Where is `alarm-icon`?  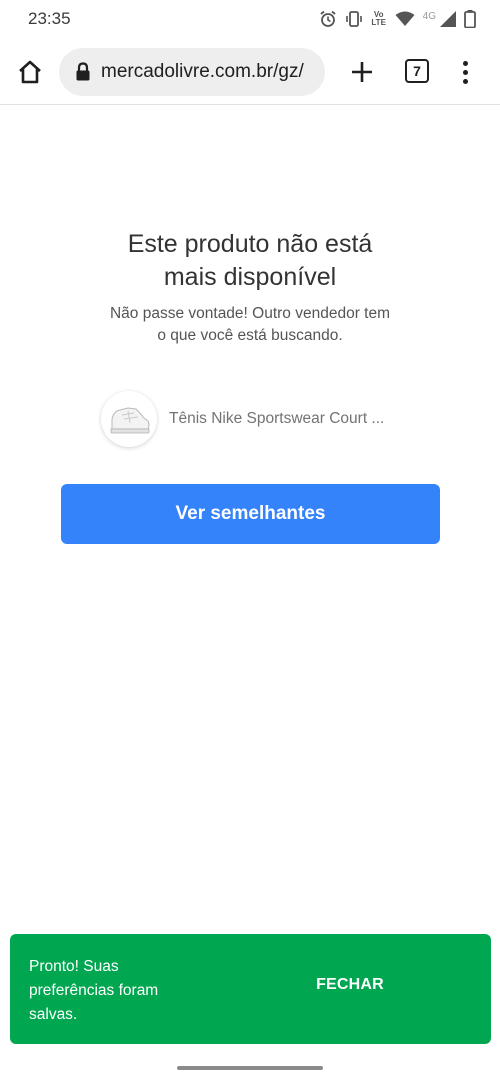 alarm-icon is located at coordinates (328, 18).